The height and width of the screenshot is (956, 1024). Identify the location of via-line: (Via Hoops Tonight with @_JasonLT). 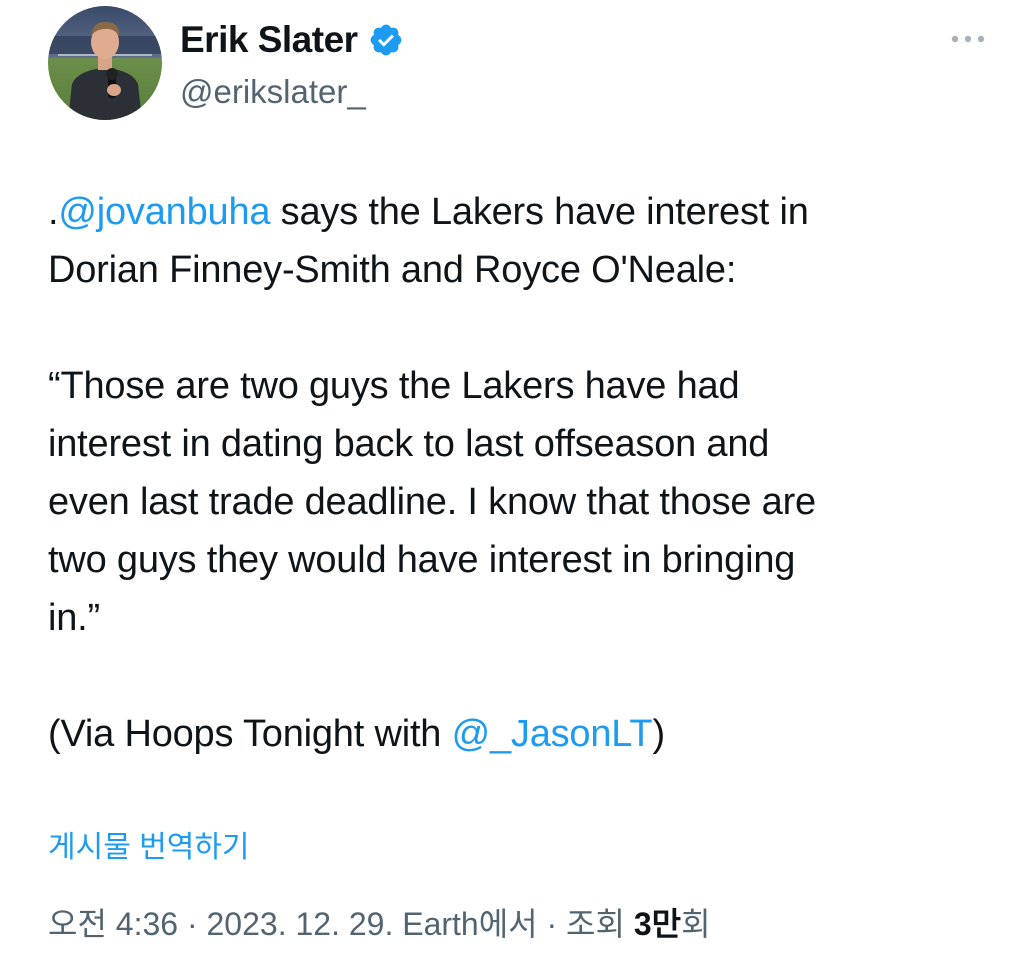
(508, 734).